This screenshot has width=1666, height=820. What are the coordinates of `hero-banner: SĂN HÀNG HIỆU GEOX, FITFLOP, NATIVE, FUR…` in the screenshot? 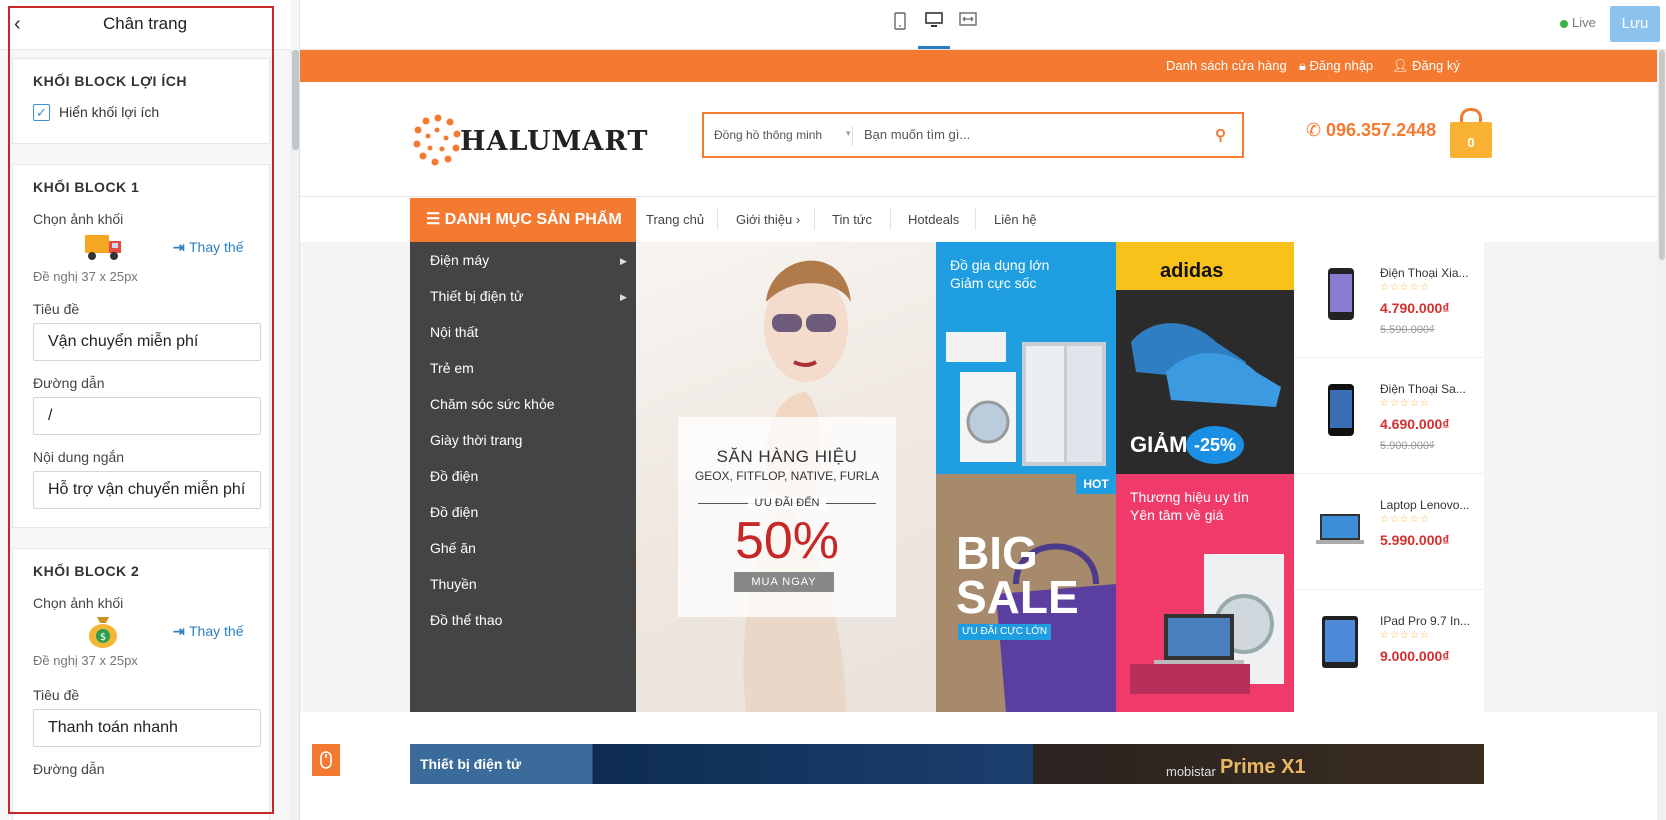 It's located at (786, 477).